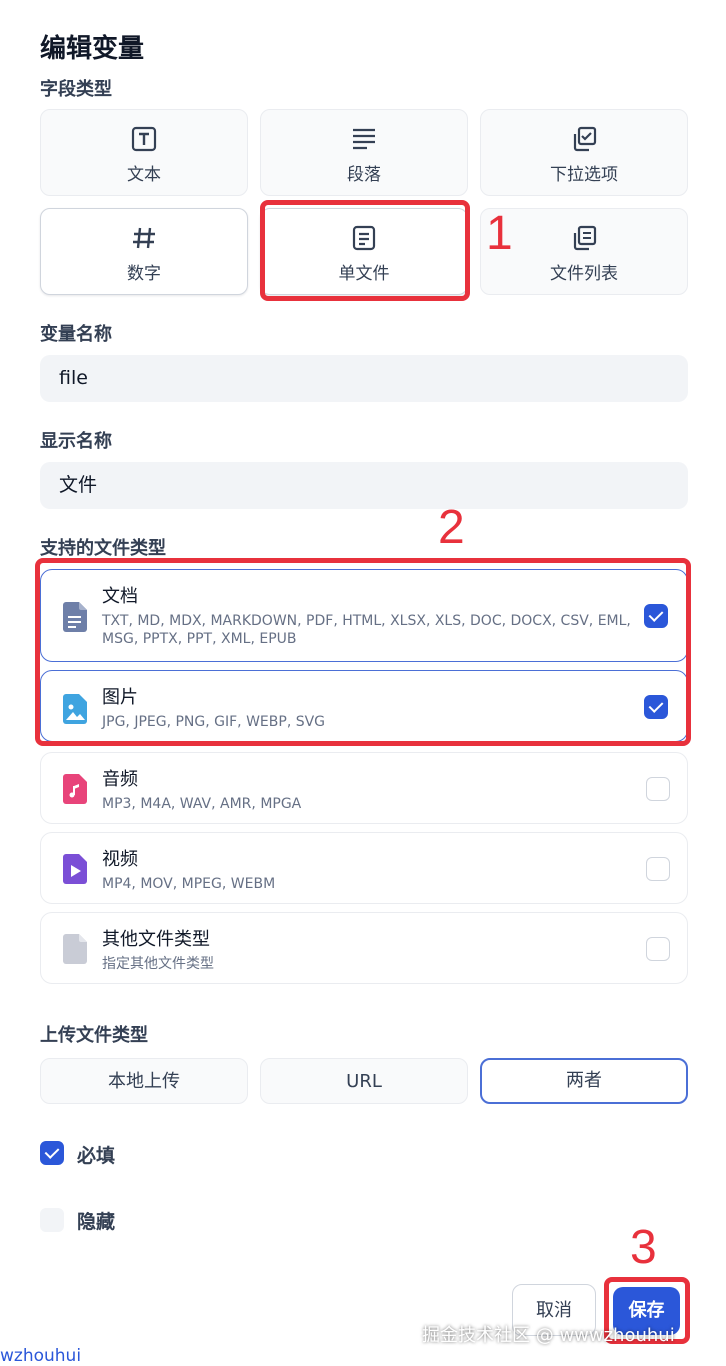 The width and height of the screenshot is (726, 1366). I want to click on field-type-text: 文本, so click(144, 152).